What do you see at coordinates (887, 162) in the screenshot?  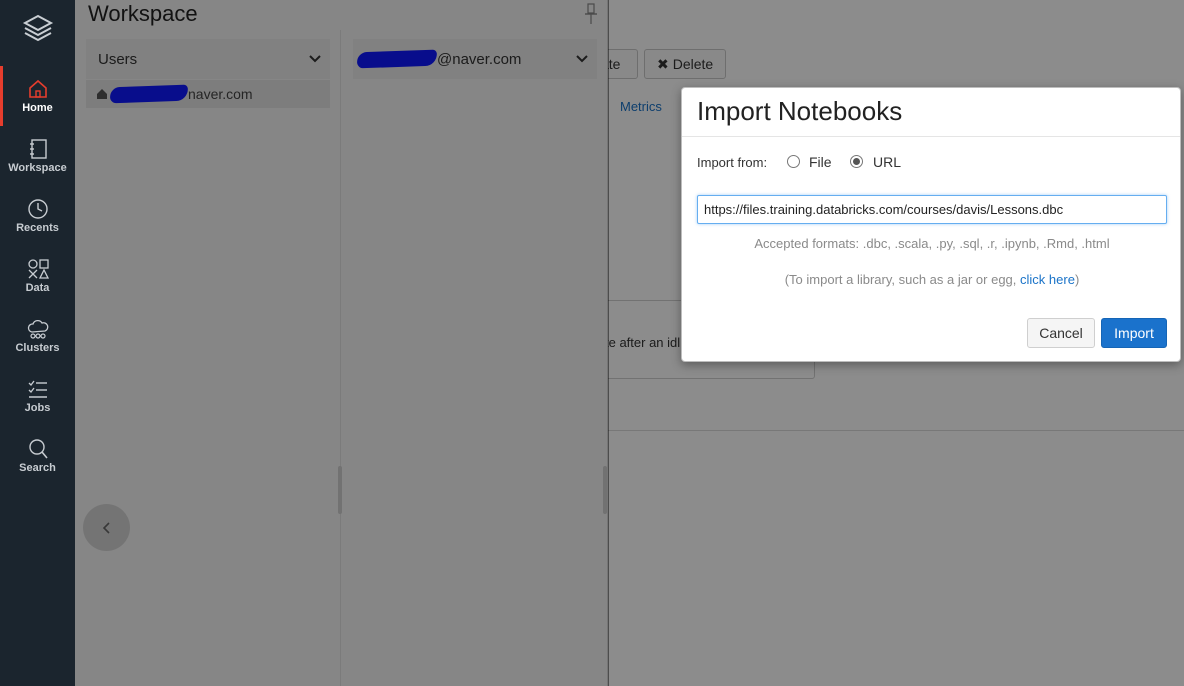 I see `url-radio-label: URL` at bounding box center [887, 162].